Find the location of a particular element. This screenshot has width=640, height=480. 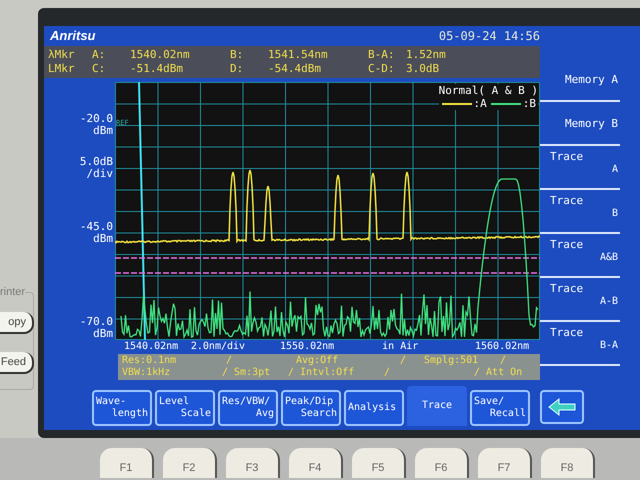

status-text: / Att On is located at coordinates (499, 373).